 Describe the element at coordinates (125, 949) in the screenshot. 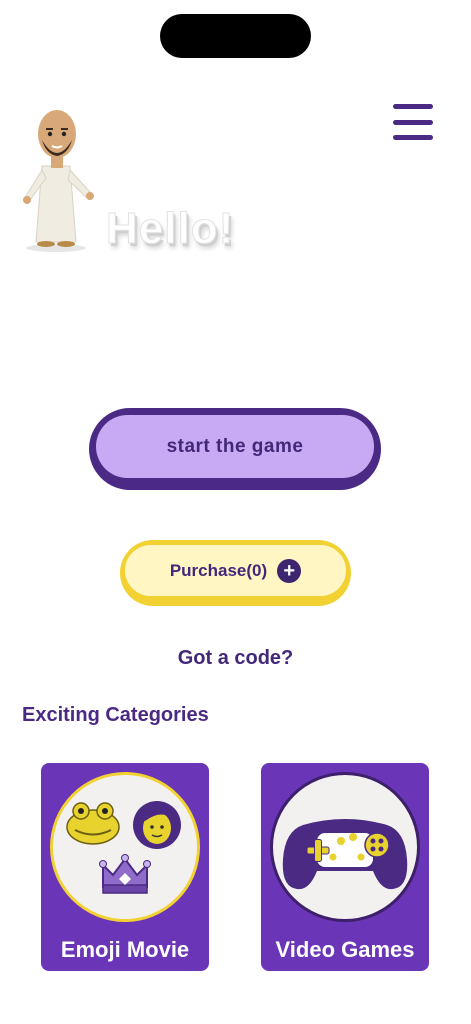

I see `category-label: Emoji Movie` at that location.